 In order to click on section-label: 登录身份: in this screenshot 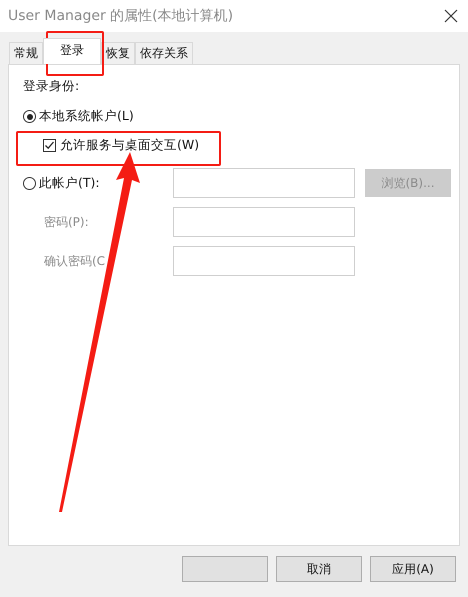, I will do `click(51, 86)`.